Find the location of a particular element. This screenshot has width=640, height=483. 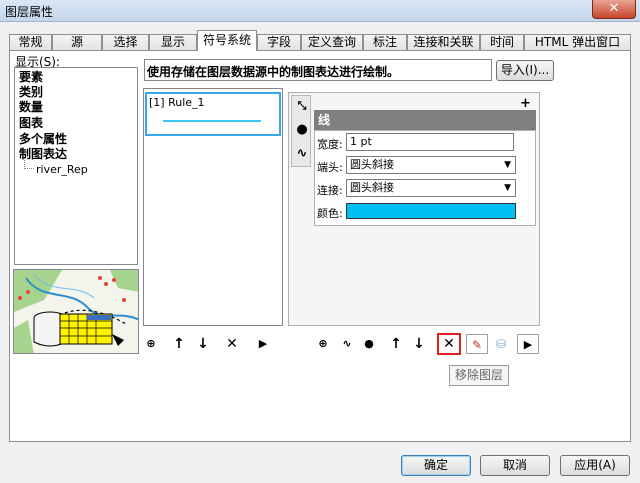

map-preview-icon is located at coordinates (76, 311).